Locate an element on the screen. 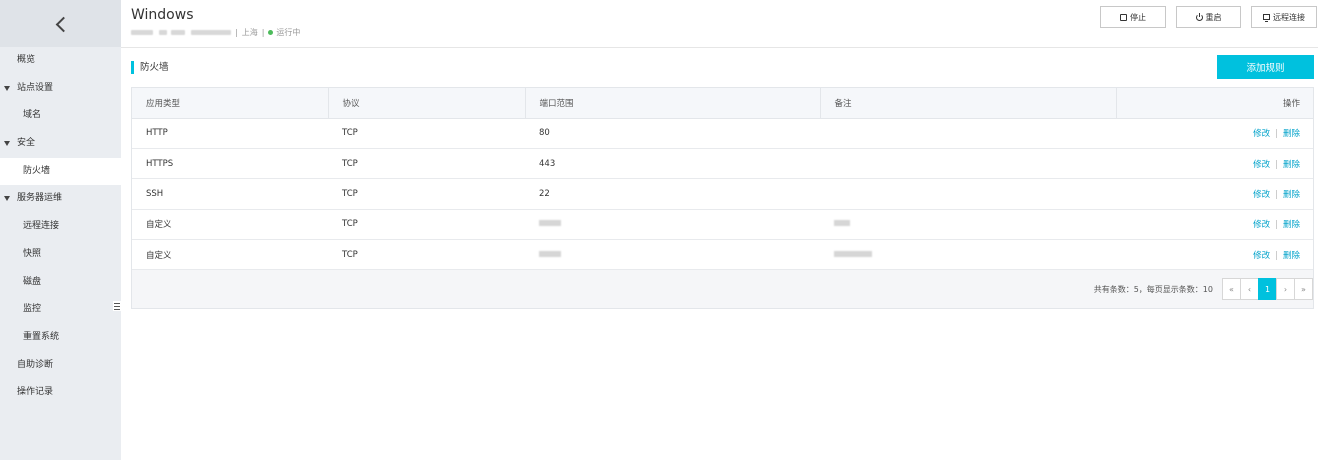 The width and height of the screenshot is (1318, 460). sidebar-item-label: 域名 is located at coordinates (32, 115).